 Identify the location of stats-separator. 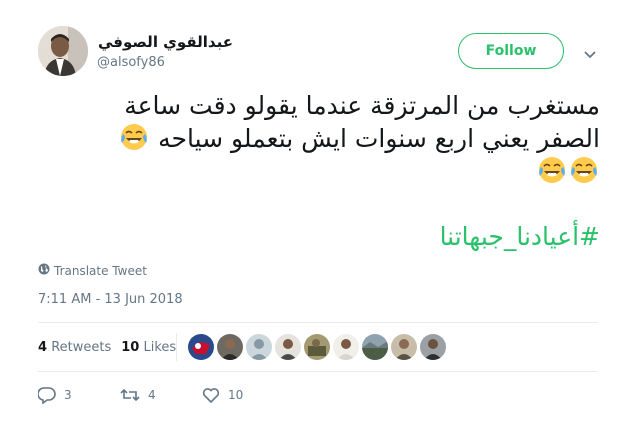
(176, 347).